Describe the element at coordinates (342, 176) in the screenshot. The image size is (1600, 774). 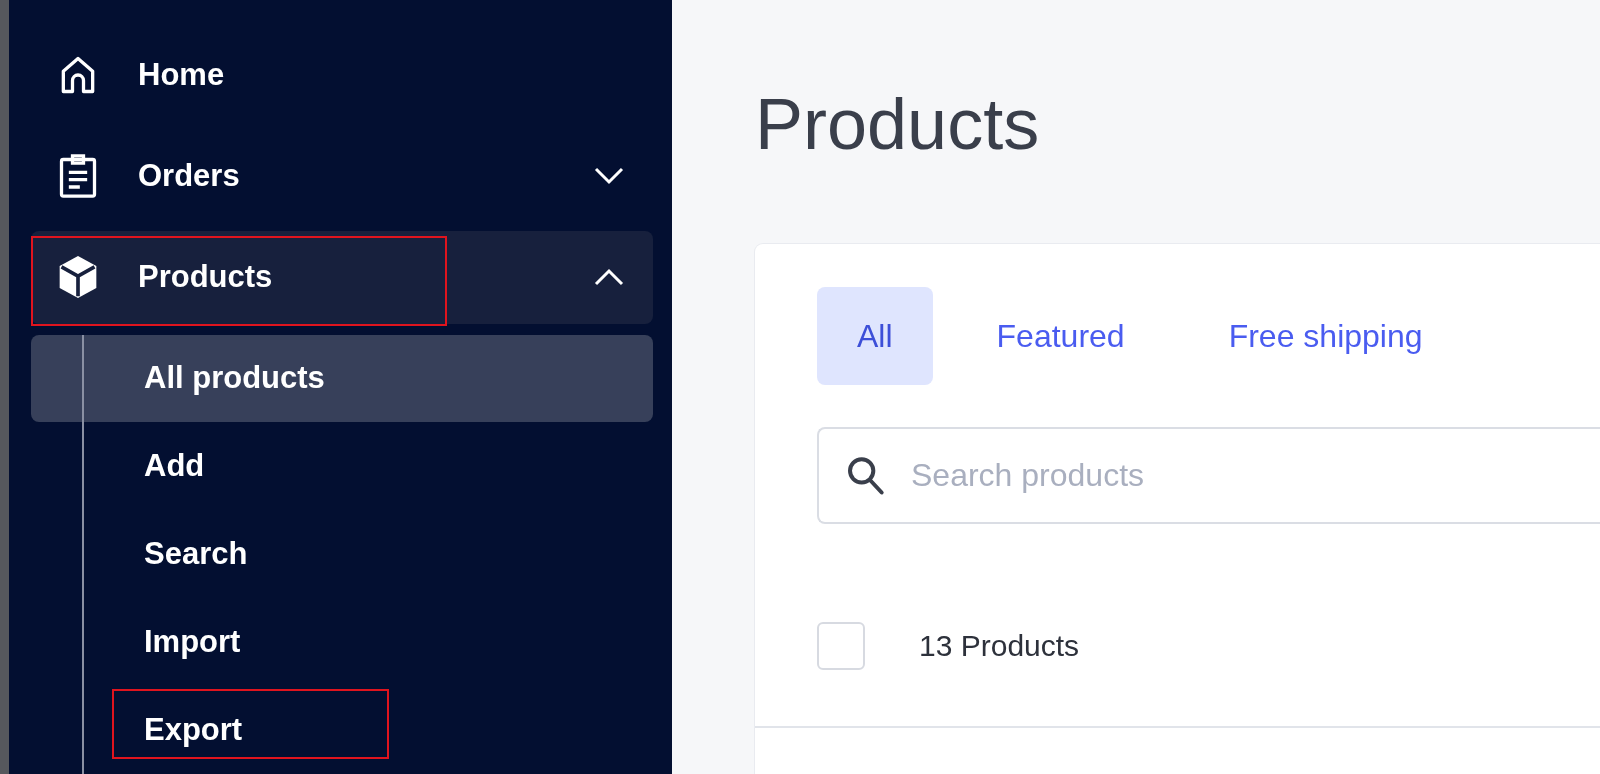
I see `nav-item: Orders` at that location.